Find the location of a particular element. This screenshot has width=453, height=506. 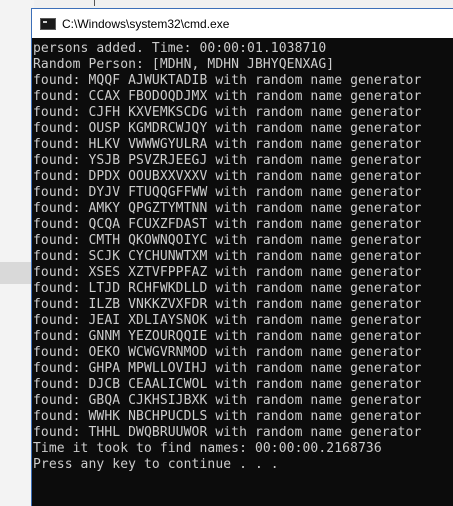

window-title: C:\Windows\system32\cmd.exe is located at coordinates (146, 23).